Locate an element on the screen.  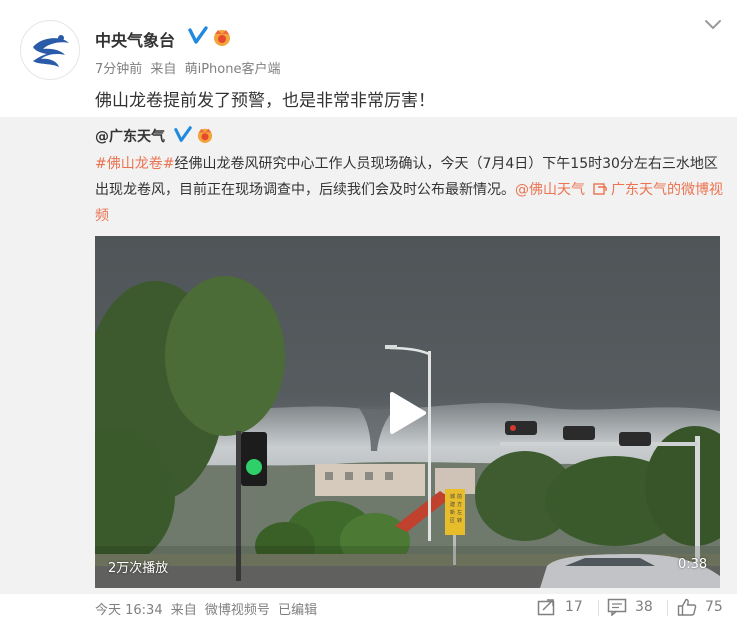
comment-icon is located at coordinates (617, 607).